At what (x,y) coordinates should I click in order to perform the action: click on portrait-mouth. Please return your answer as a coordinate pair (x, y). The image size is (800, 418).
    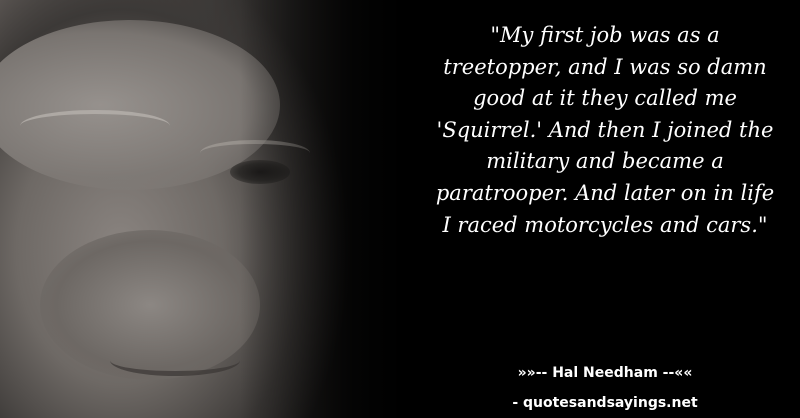
    Looking at the image, I should click on (175, 360).